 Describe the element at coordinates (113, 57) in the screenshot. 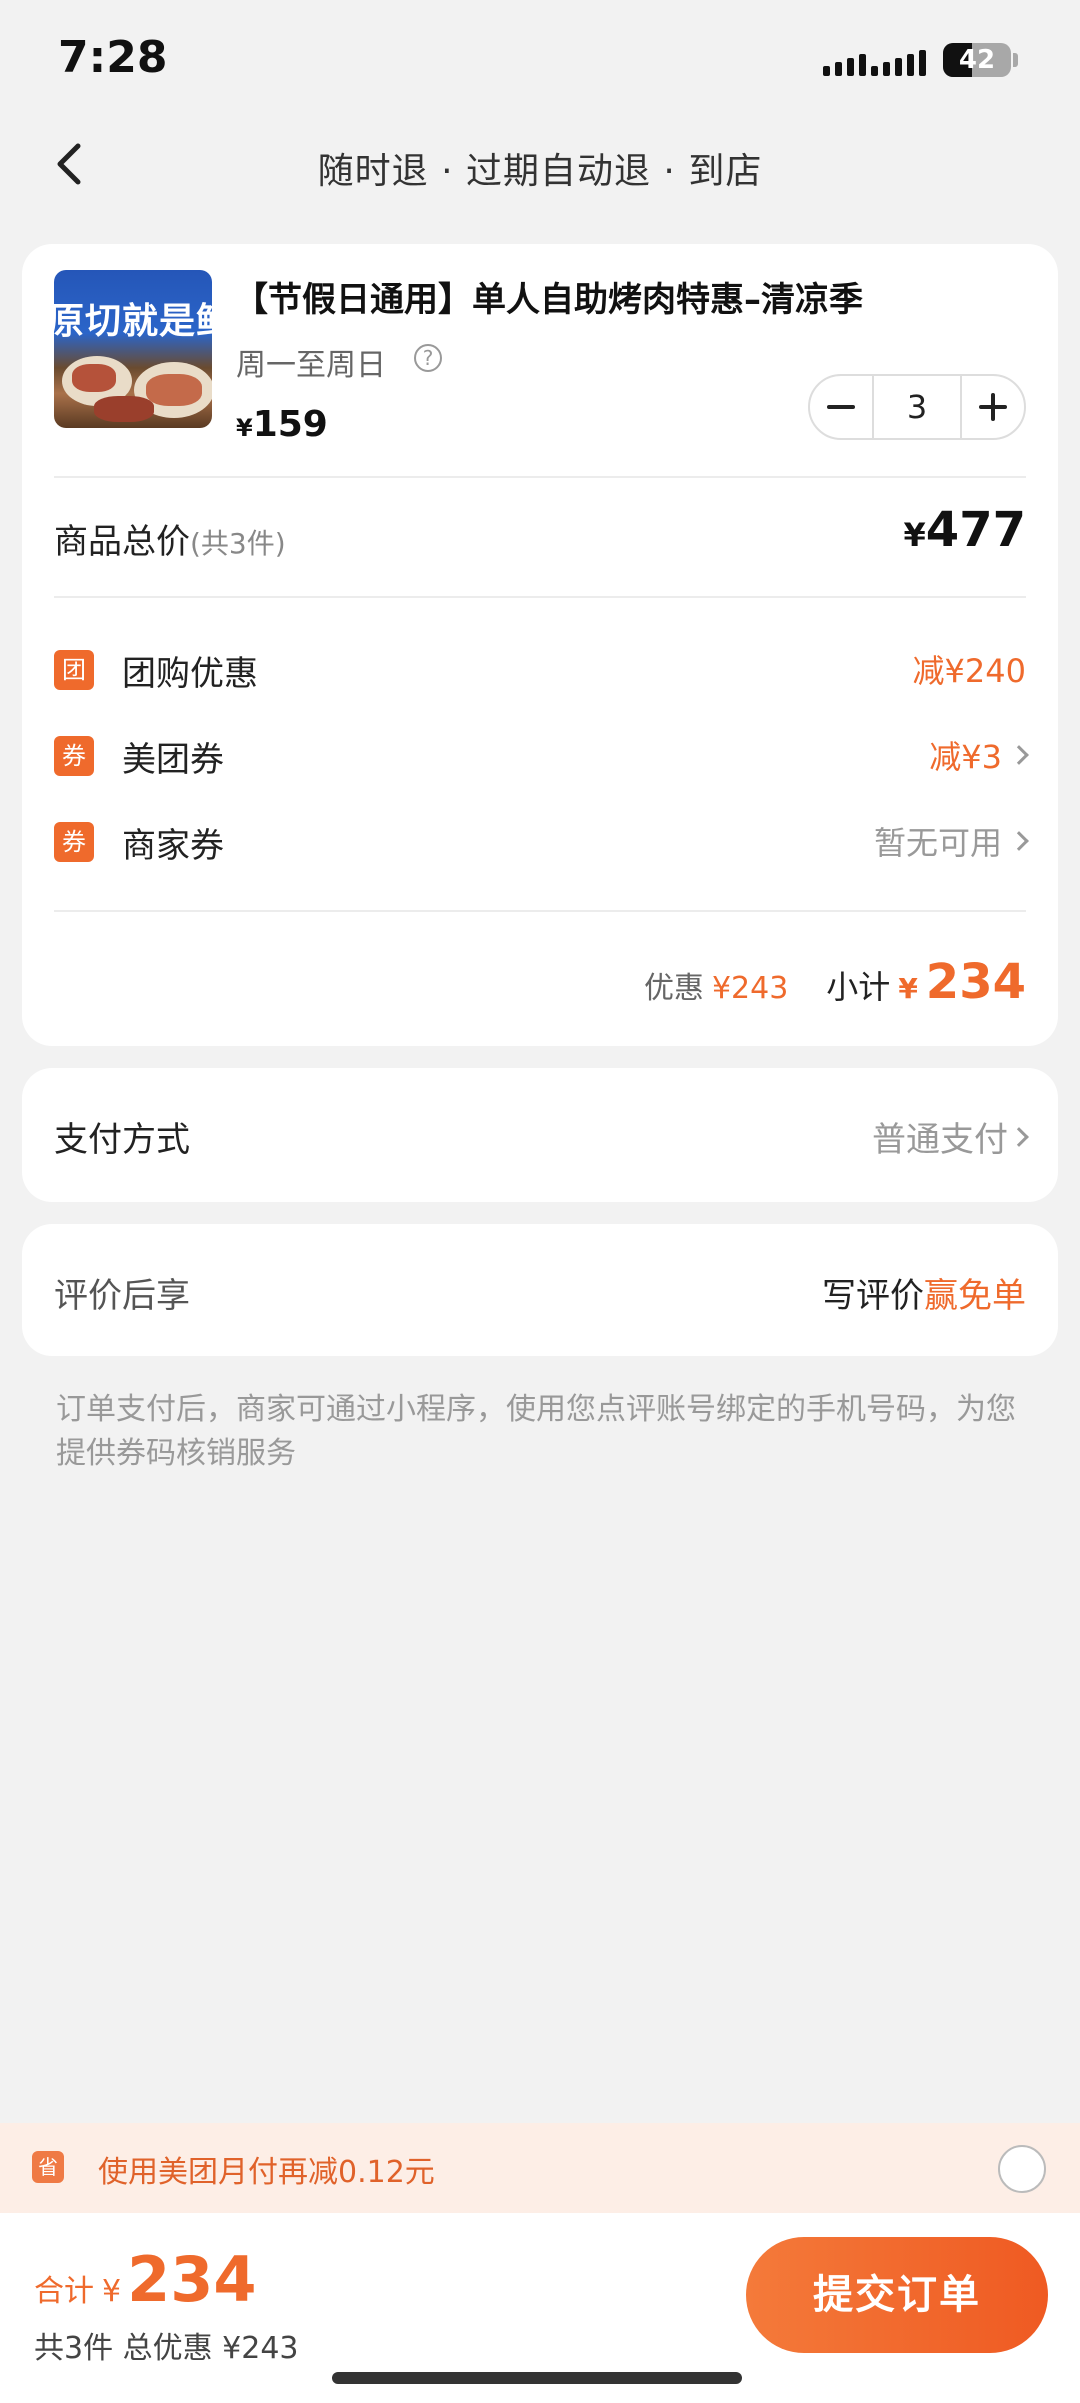

I see `status-time: 7:28` at that location.